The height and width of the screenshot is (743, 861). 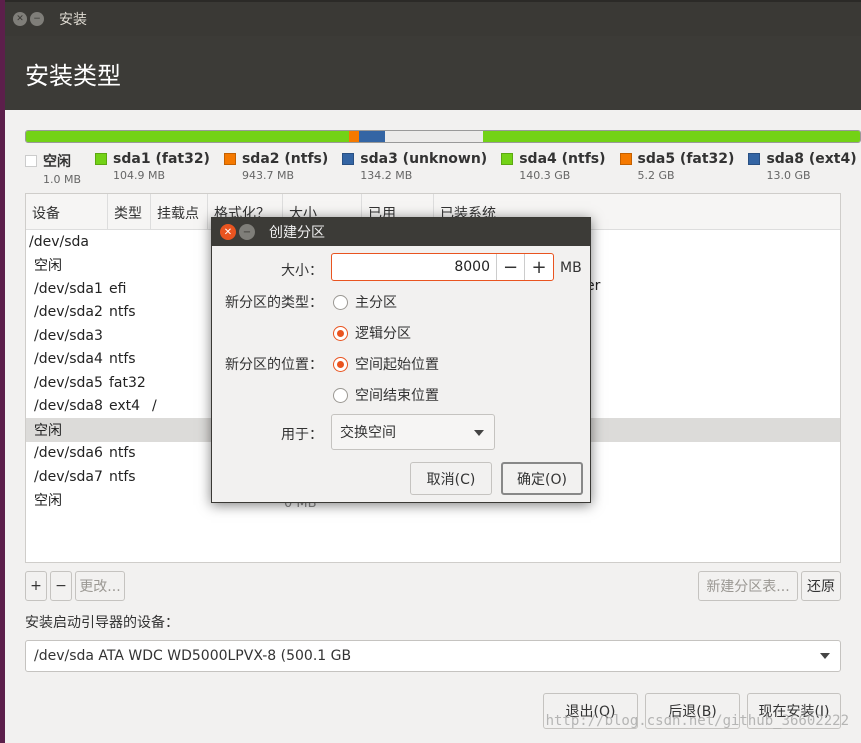 What do you see at coordinates (154, 406) in the screenshot?
I see `mount-cell: /` at bounding box center [154, 406].